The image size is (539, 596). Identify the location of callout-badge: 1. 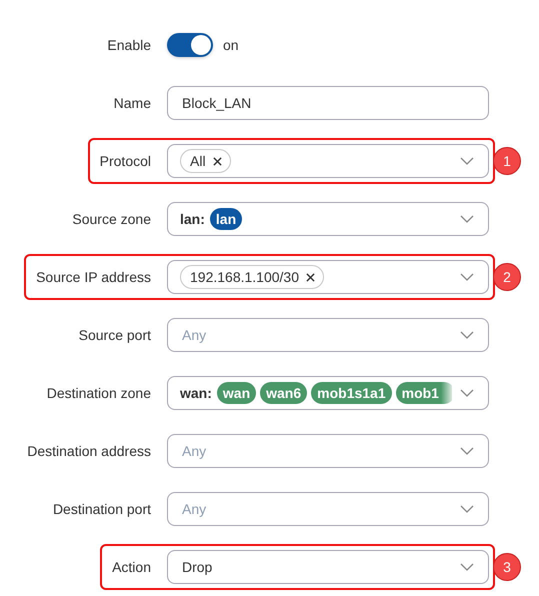
(507, 161).